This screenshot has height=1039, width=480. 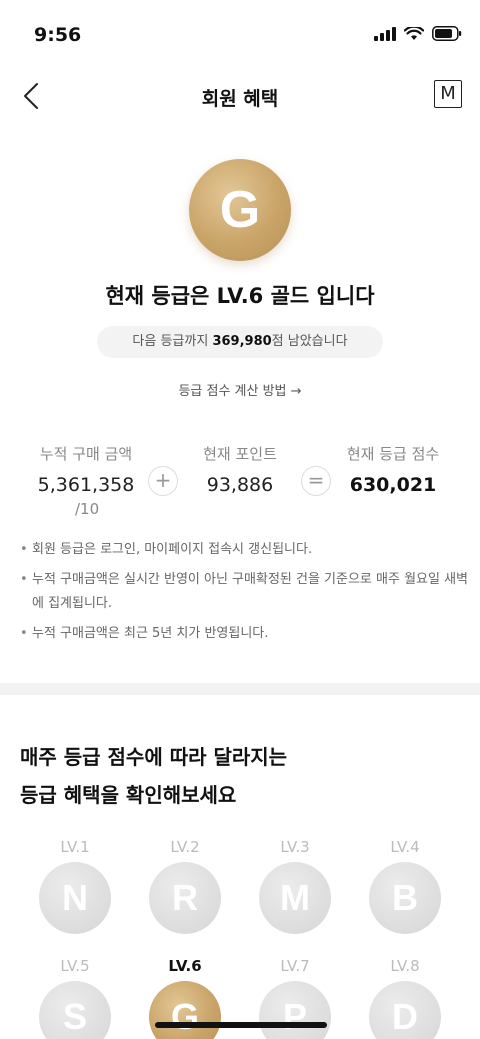 What do you see at coordinates (185, 1010) in the screenshot?
I see `level-badge-icon: G` at bounding box center [185, 1010].